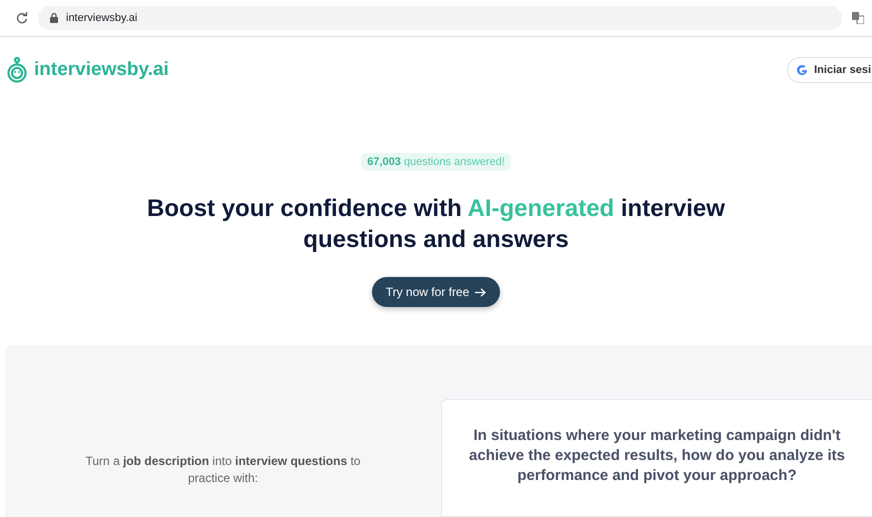 The width and height of the screenshot is (872, 517). I want to click on lock-icon, so click(54, 18).